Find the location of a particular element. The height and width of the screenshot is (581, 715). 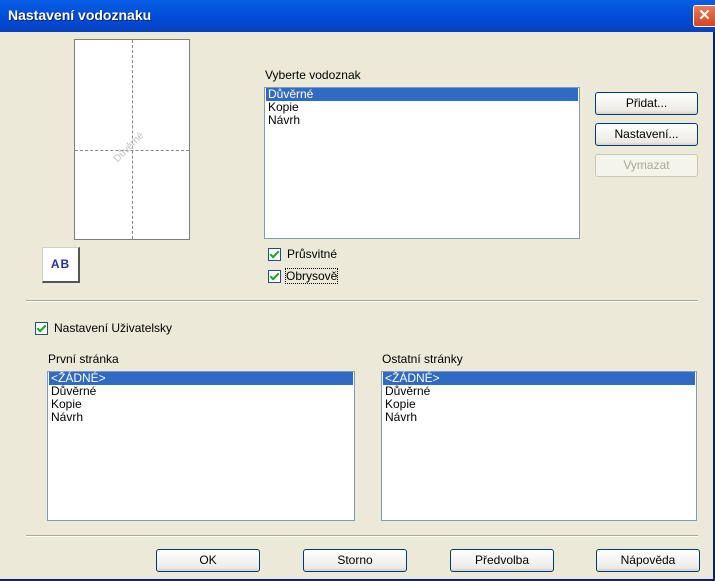

other-pages-list-item: Kopie is located at coordinates (539, 404).